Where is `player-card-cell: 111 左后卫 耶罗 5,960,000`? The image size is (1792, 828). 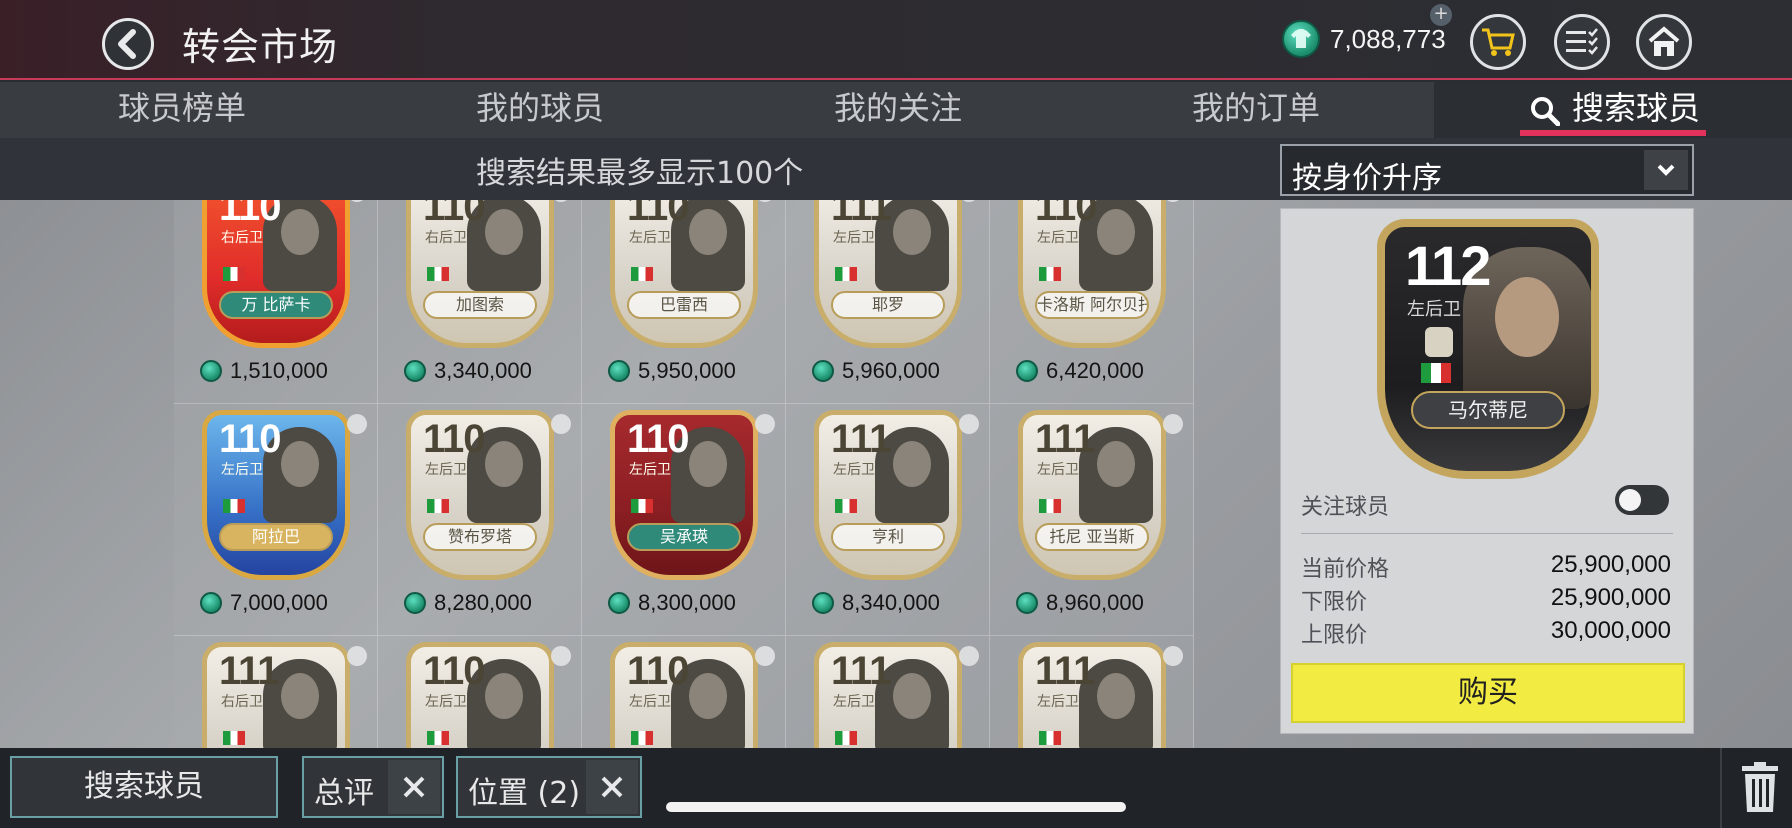
player-card-cell: 111 左后卫 耶罗 5,960,000 is located at coordinates (888, 302).